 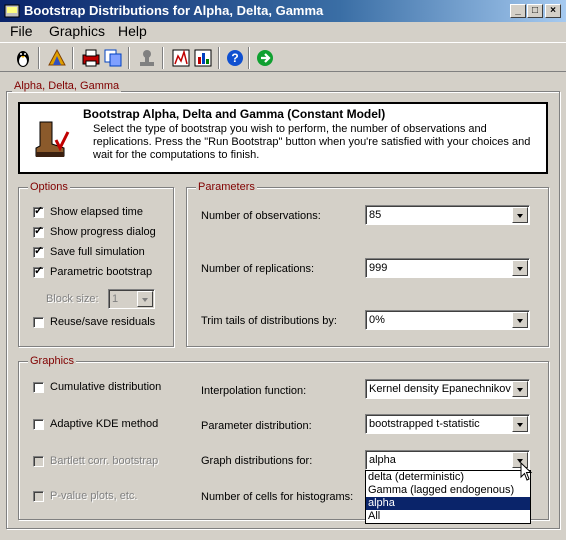 What do you see at coordinates (382, 460) in the screenshot?
I see `graph-distributions-value: alpha` at bounding box center [382, 460].